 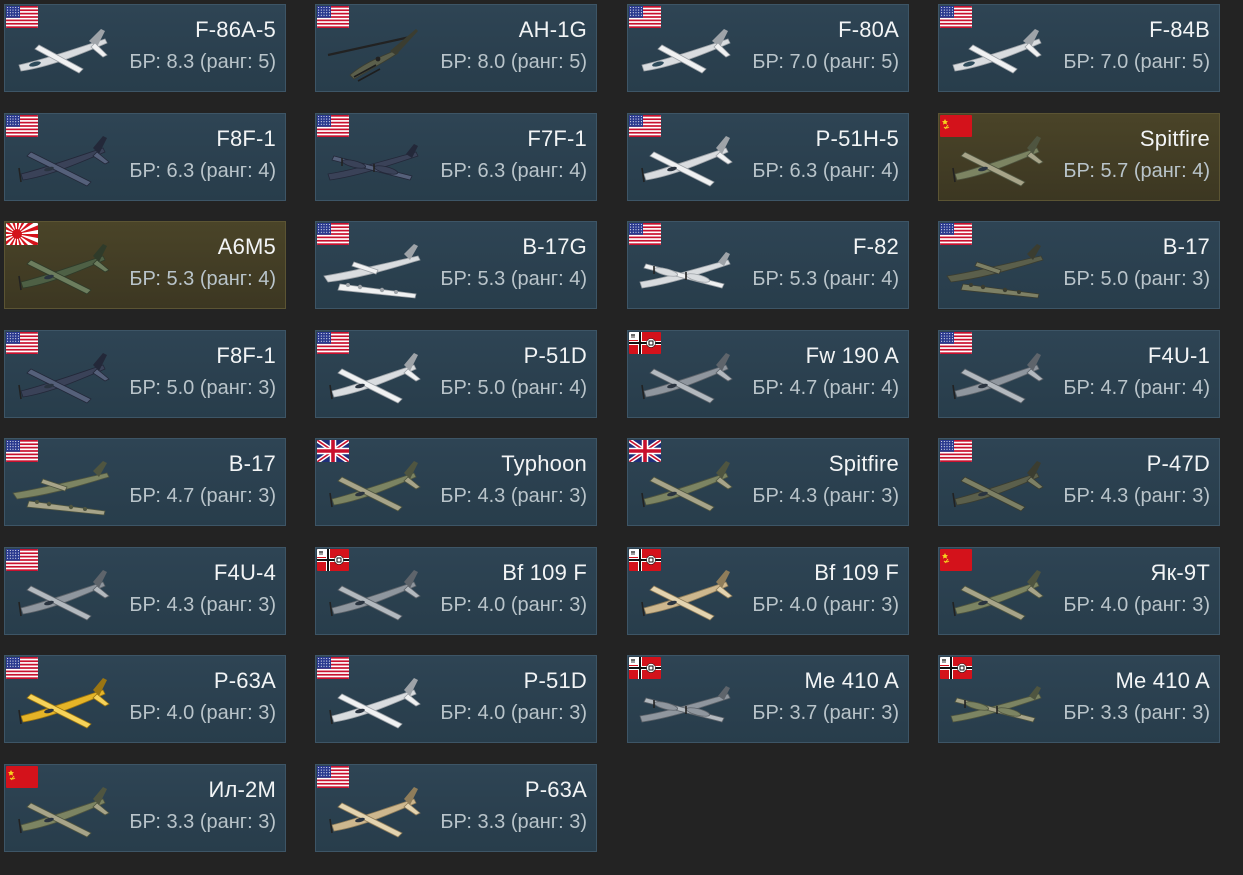 What do you see at coordinates (145, 482) in the screenshot?
I see `vehicle-card: B-17 БР: 4.7 (ранг: 3)` at bounding box center [145, 482].